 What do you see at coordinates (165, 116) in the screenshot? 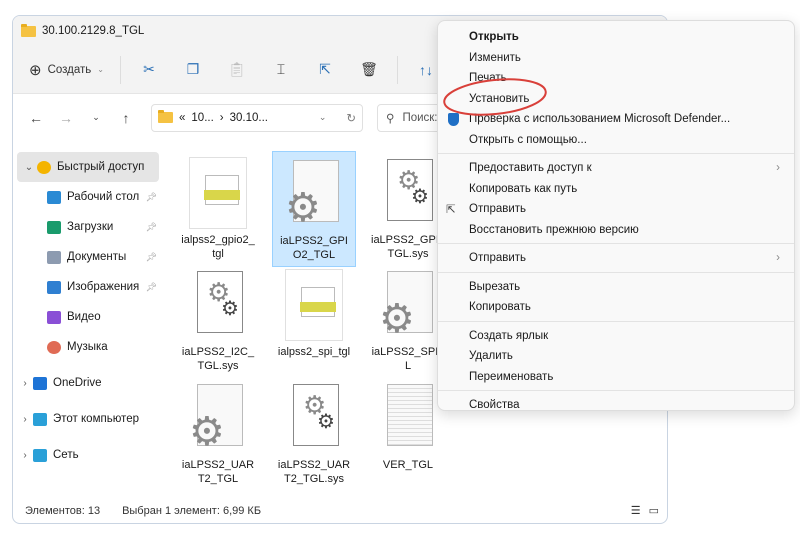
I see `folder-icon` at bounding box center [165, 116].